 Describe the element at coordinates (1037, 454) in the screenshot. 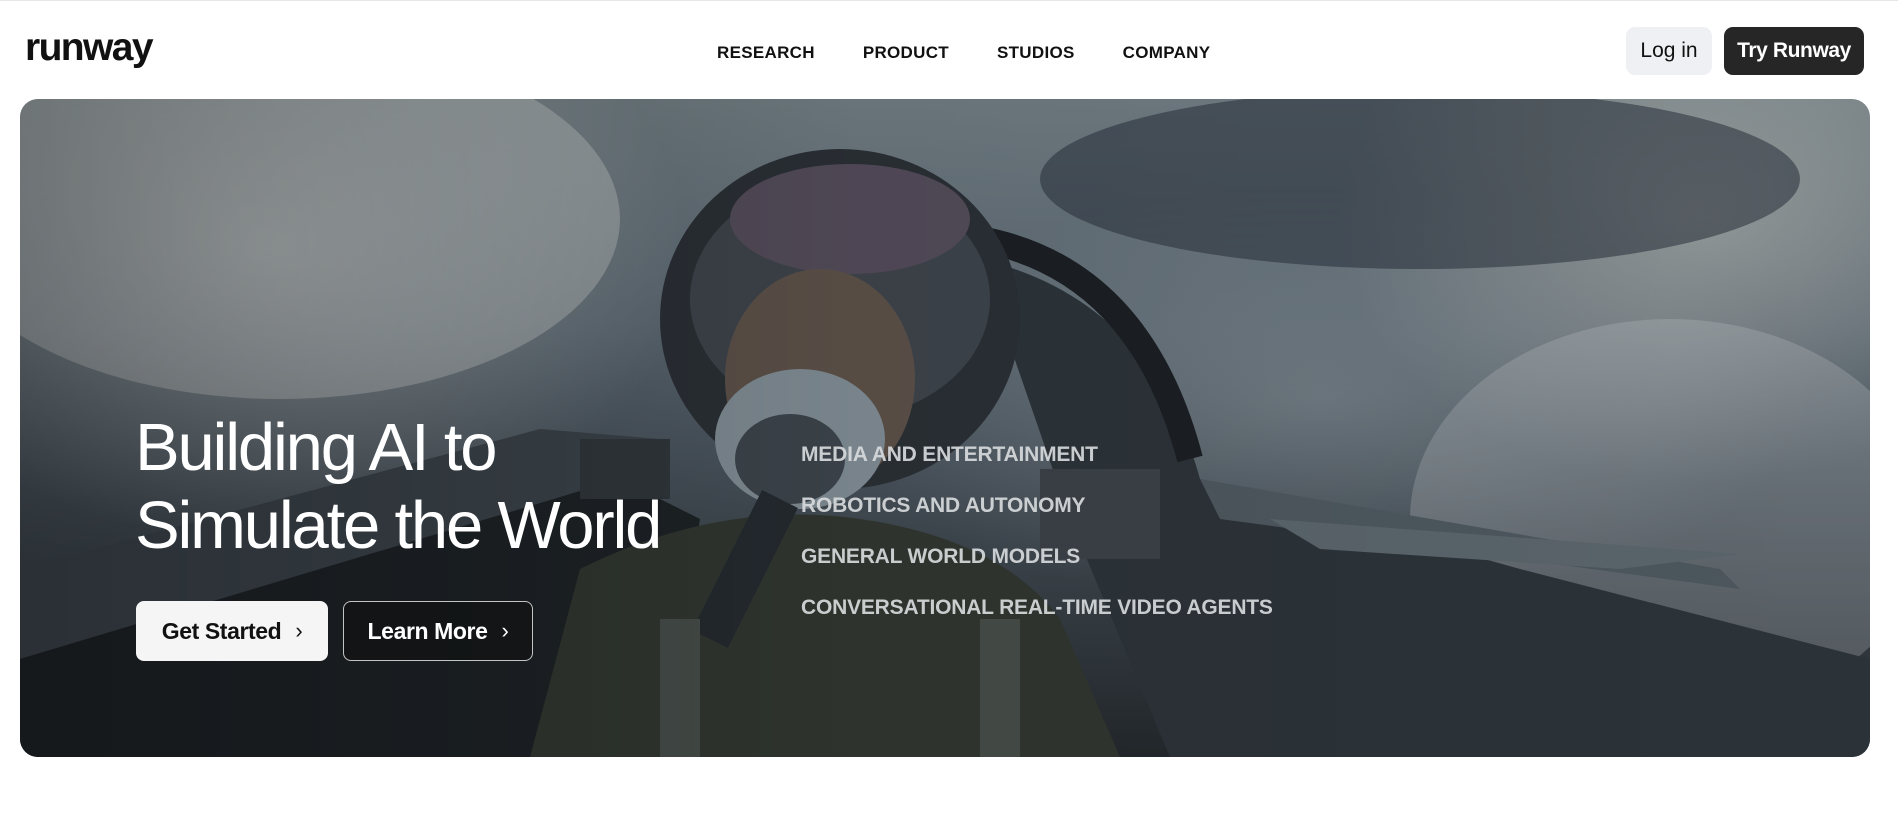

I see `sector-media-entertainment: MEDIA AND ENTERTAINMENT` at that location.